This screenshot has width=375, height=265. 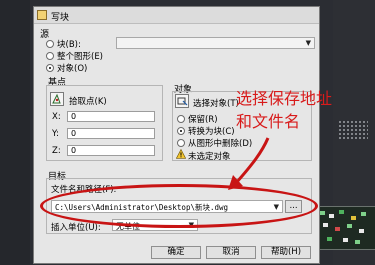 I want to click on highlight-ellipse, so click(x=179, y=206).